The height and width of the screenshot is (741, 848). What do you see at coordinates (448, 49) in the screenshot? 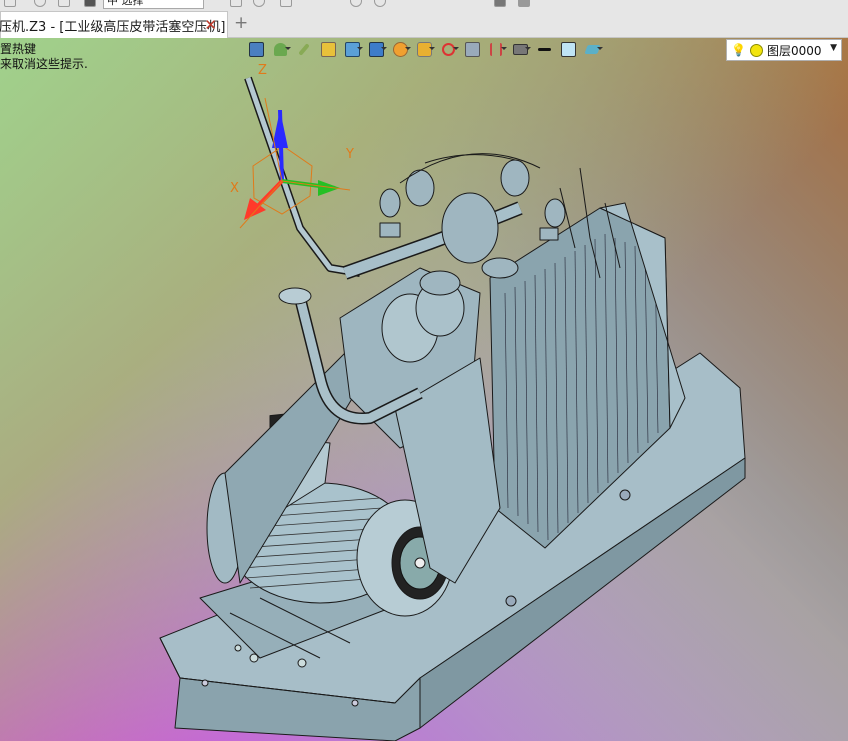
I see `axis-button` at bounding box center [448, 49].